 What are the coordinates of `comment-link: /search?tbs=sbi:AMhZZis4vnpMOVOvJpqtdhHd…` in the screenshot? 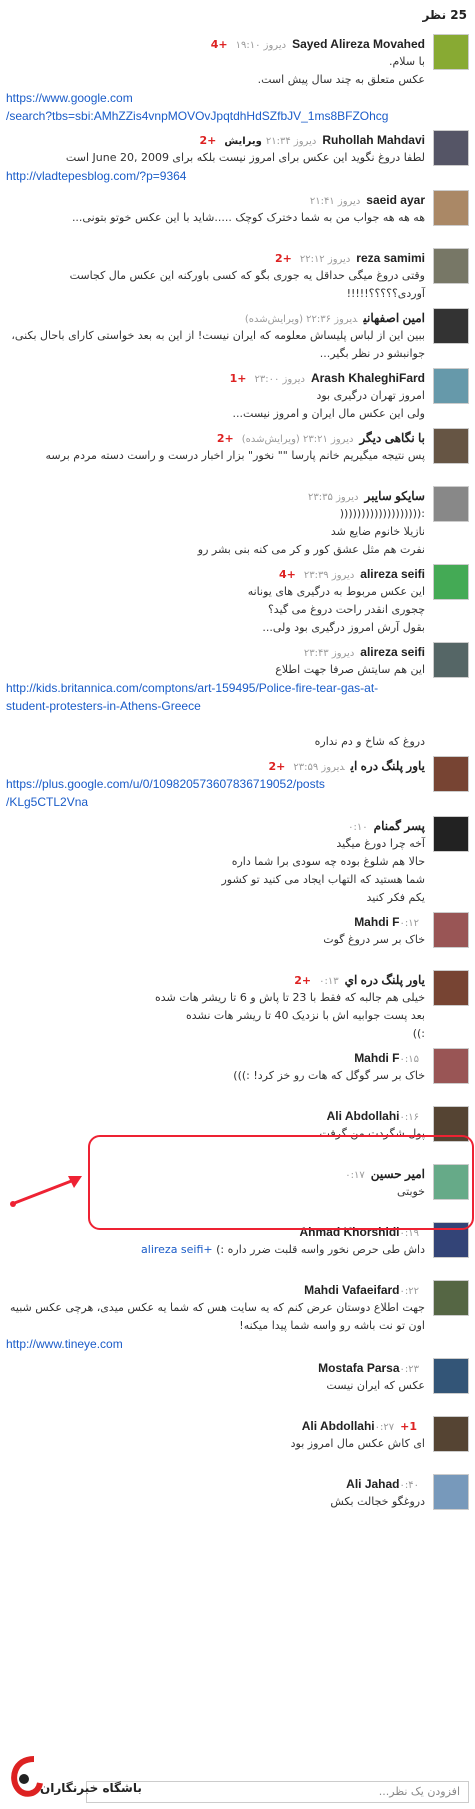 It's located at (215, 116).